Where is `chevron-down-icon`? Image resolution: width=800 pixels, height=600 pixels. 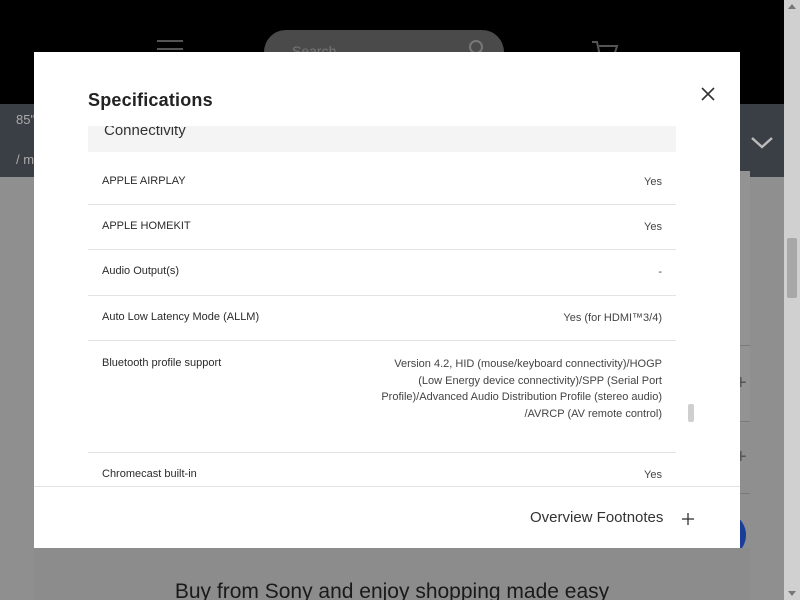 chevron-down-icon is located at coordinates (762, 142).